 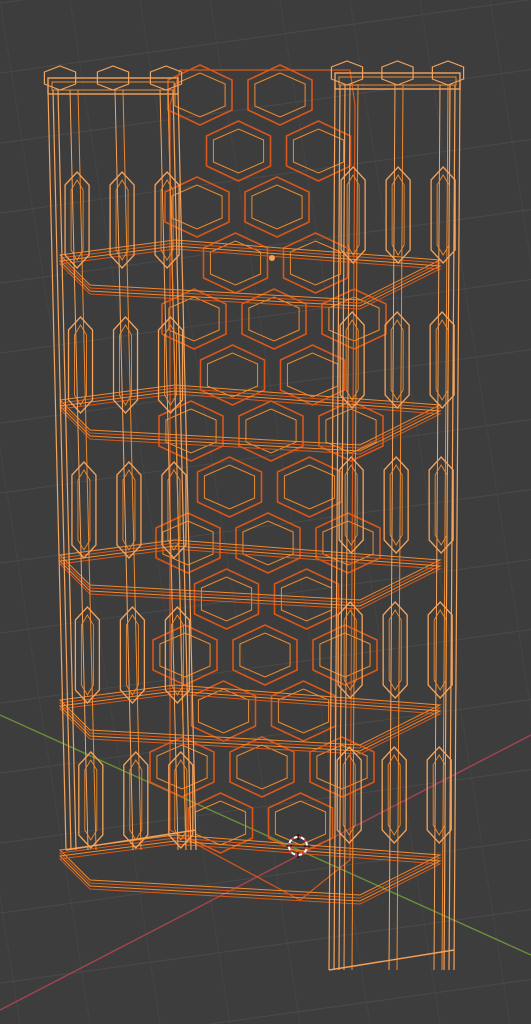 What do you see at coordinates (272, 258) in the screenshot?
I see `origin-dot-icon` at bounding box center [272, 258].